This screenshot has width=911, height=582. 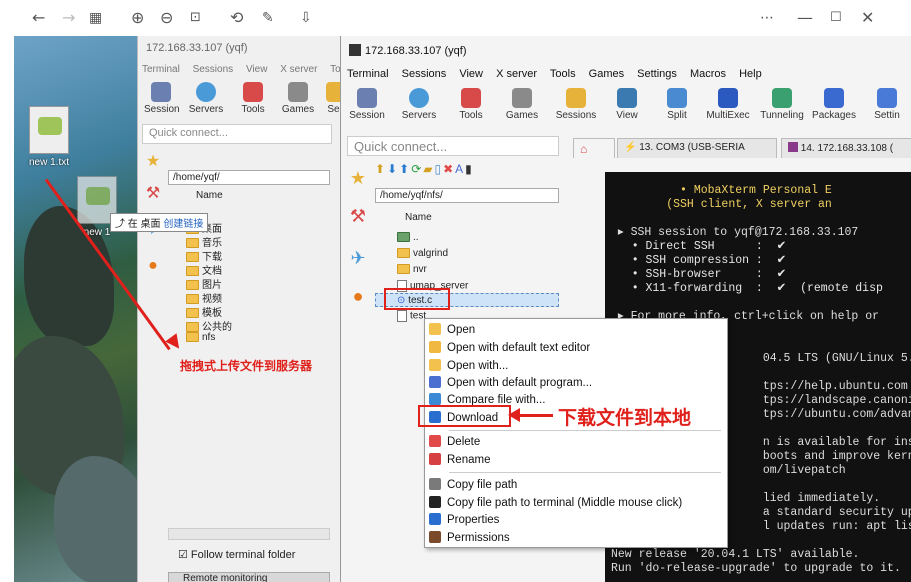 What do you see at coordinates (204, 283) in the screenshot?
I see `tree-item-pictures: 图片` at bounding box center [204, 283].